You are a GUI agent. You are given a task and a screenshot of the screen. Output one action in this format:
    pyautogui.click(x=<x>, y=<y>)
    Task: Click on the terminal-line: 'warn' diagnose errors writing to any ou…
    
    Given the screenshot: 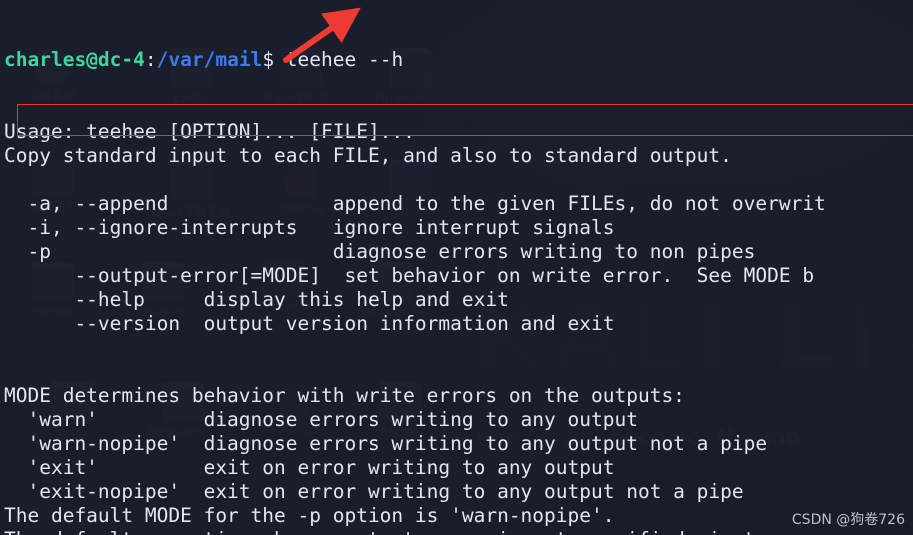 What is the action you would take?
    pyautogui.click(x=321, y=419)
    